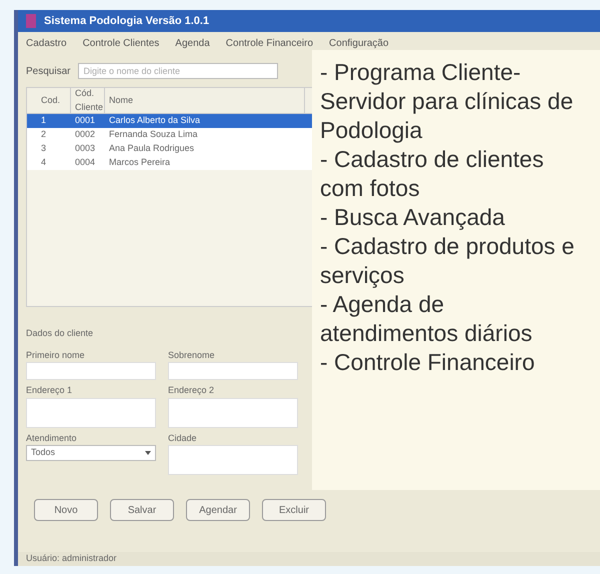 This screenshot has width=600, height=574. Describe the element at coordinates (448, 261) in the screenshot. I see `feature-text: - Cadastro de produtos e serviços` at that location.